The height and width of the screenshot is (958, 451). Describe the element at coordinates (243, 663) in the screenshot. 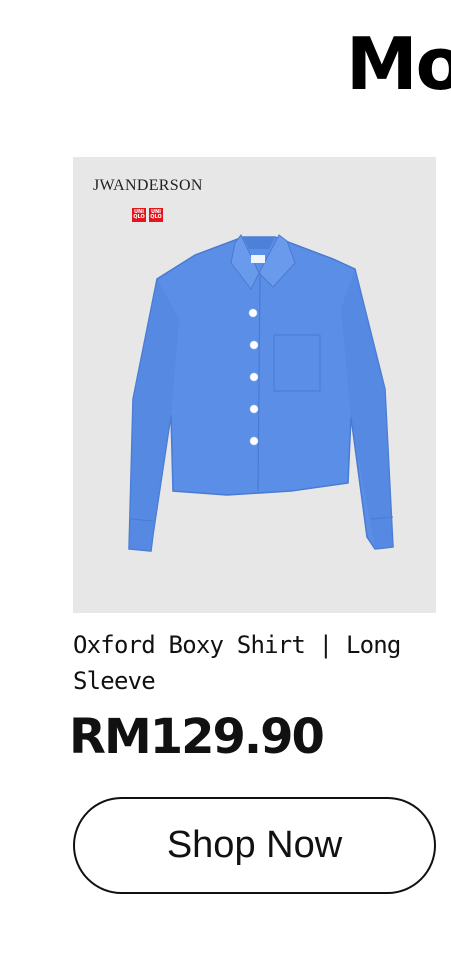

I see `product-name: Oxford Boxy Shirt | Long Sleeve` at that location.